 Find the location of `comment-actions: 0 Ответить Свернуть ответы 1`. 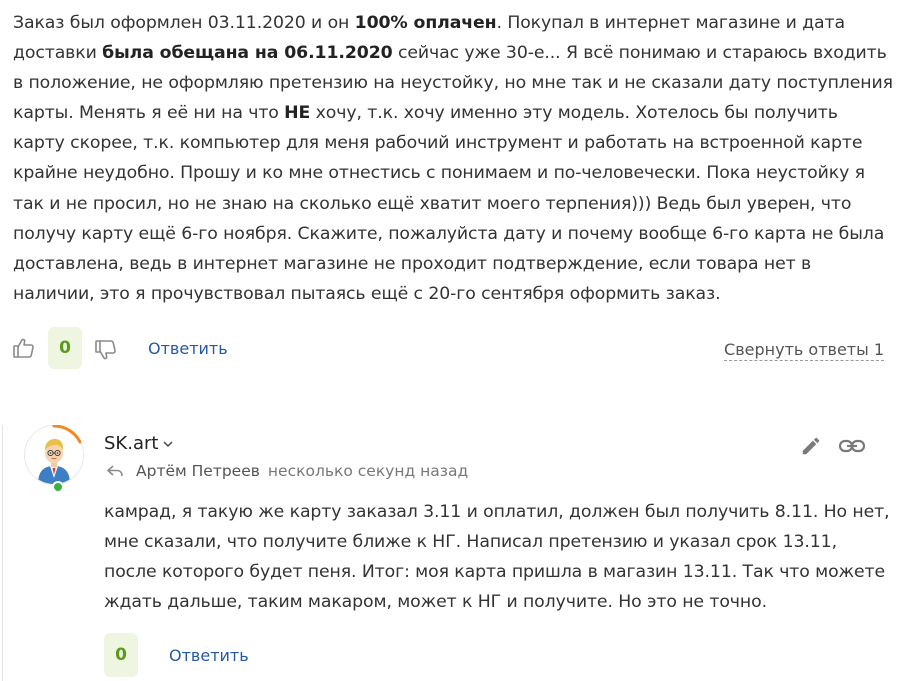

comment-actions: 0 Ответить Свернуть ответы 1 is located at coordinates (453, 348).